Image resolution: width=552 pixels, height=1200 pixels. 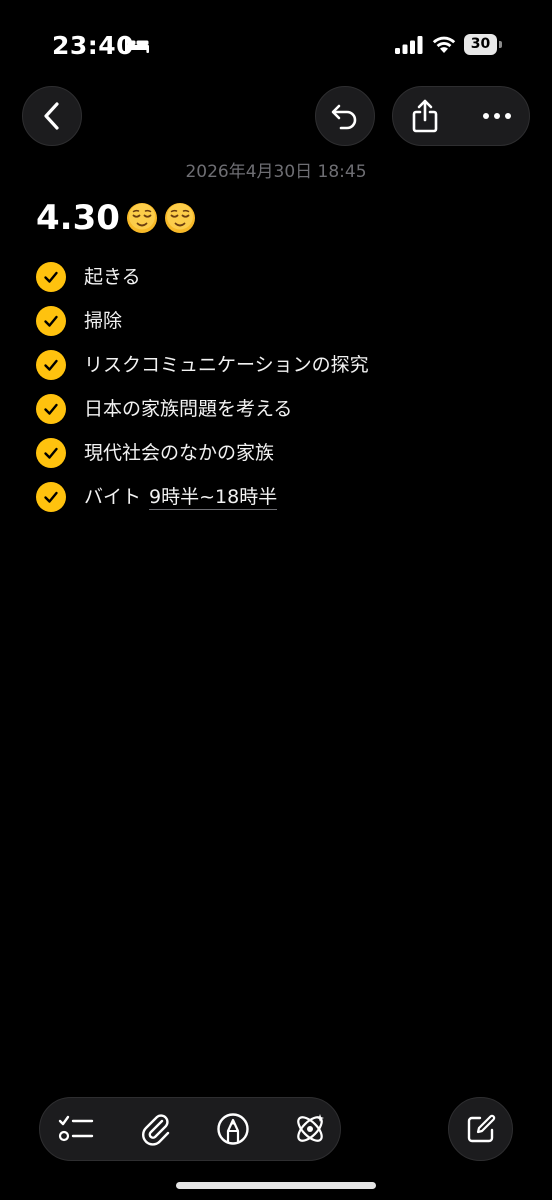 I want to click on attach-button, so click(x=156, y=1129).